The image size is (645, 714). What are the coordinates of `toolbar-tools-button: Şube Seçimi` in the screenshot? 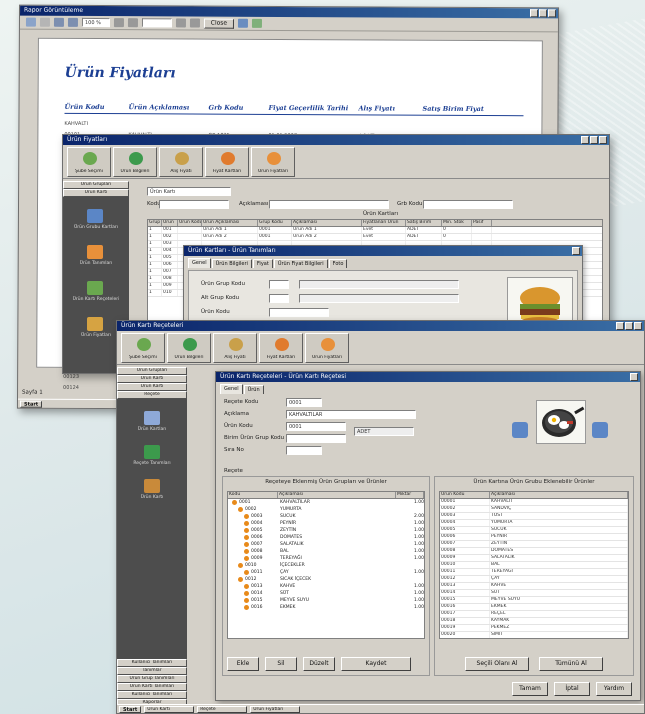 It's located at (89, 162).